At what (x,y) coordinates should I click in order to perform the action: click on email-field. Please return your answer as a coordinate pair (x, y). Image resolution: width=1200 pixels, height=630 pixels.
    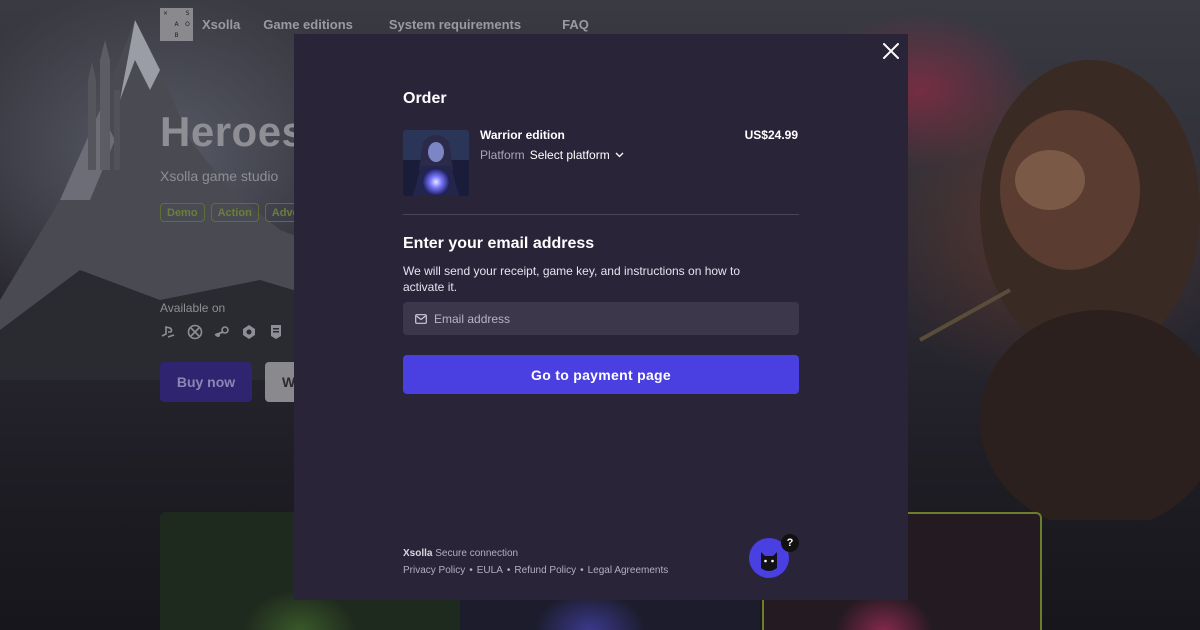
    Looking at the image, I should click on (601, 318).